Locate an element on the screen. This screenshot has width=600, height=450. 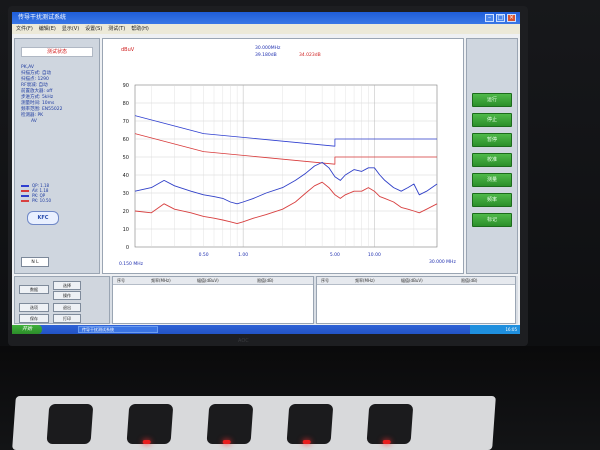
status-header: 测试状态 is located at coordinates (57, 52).